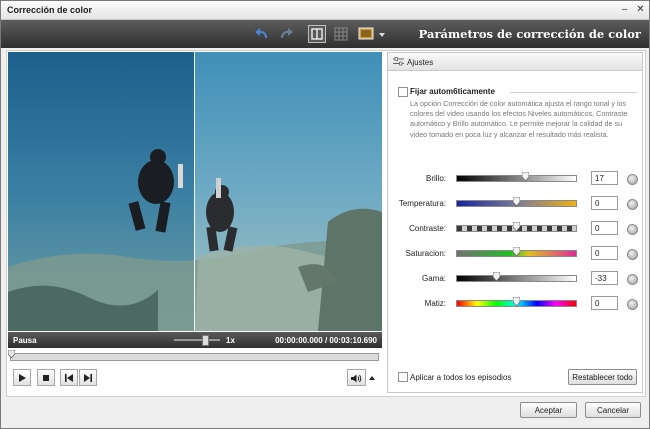 This screenshot has height=429, width=650. What do you see at coordinates (529, 34) in the screenshot?
I see `panel-heading: Parámetros de corrección de color` at bounding box center [529, 34].